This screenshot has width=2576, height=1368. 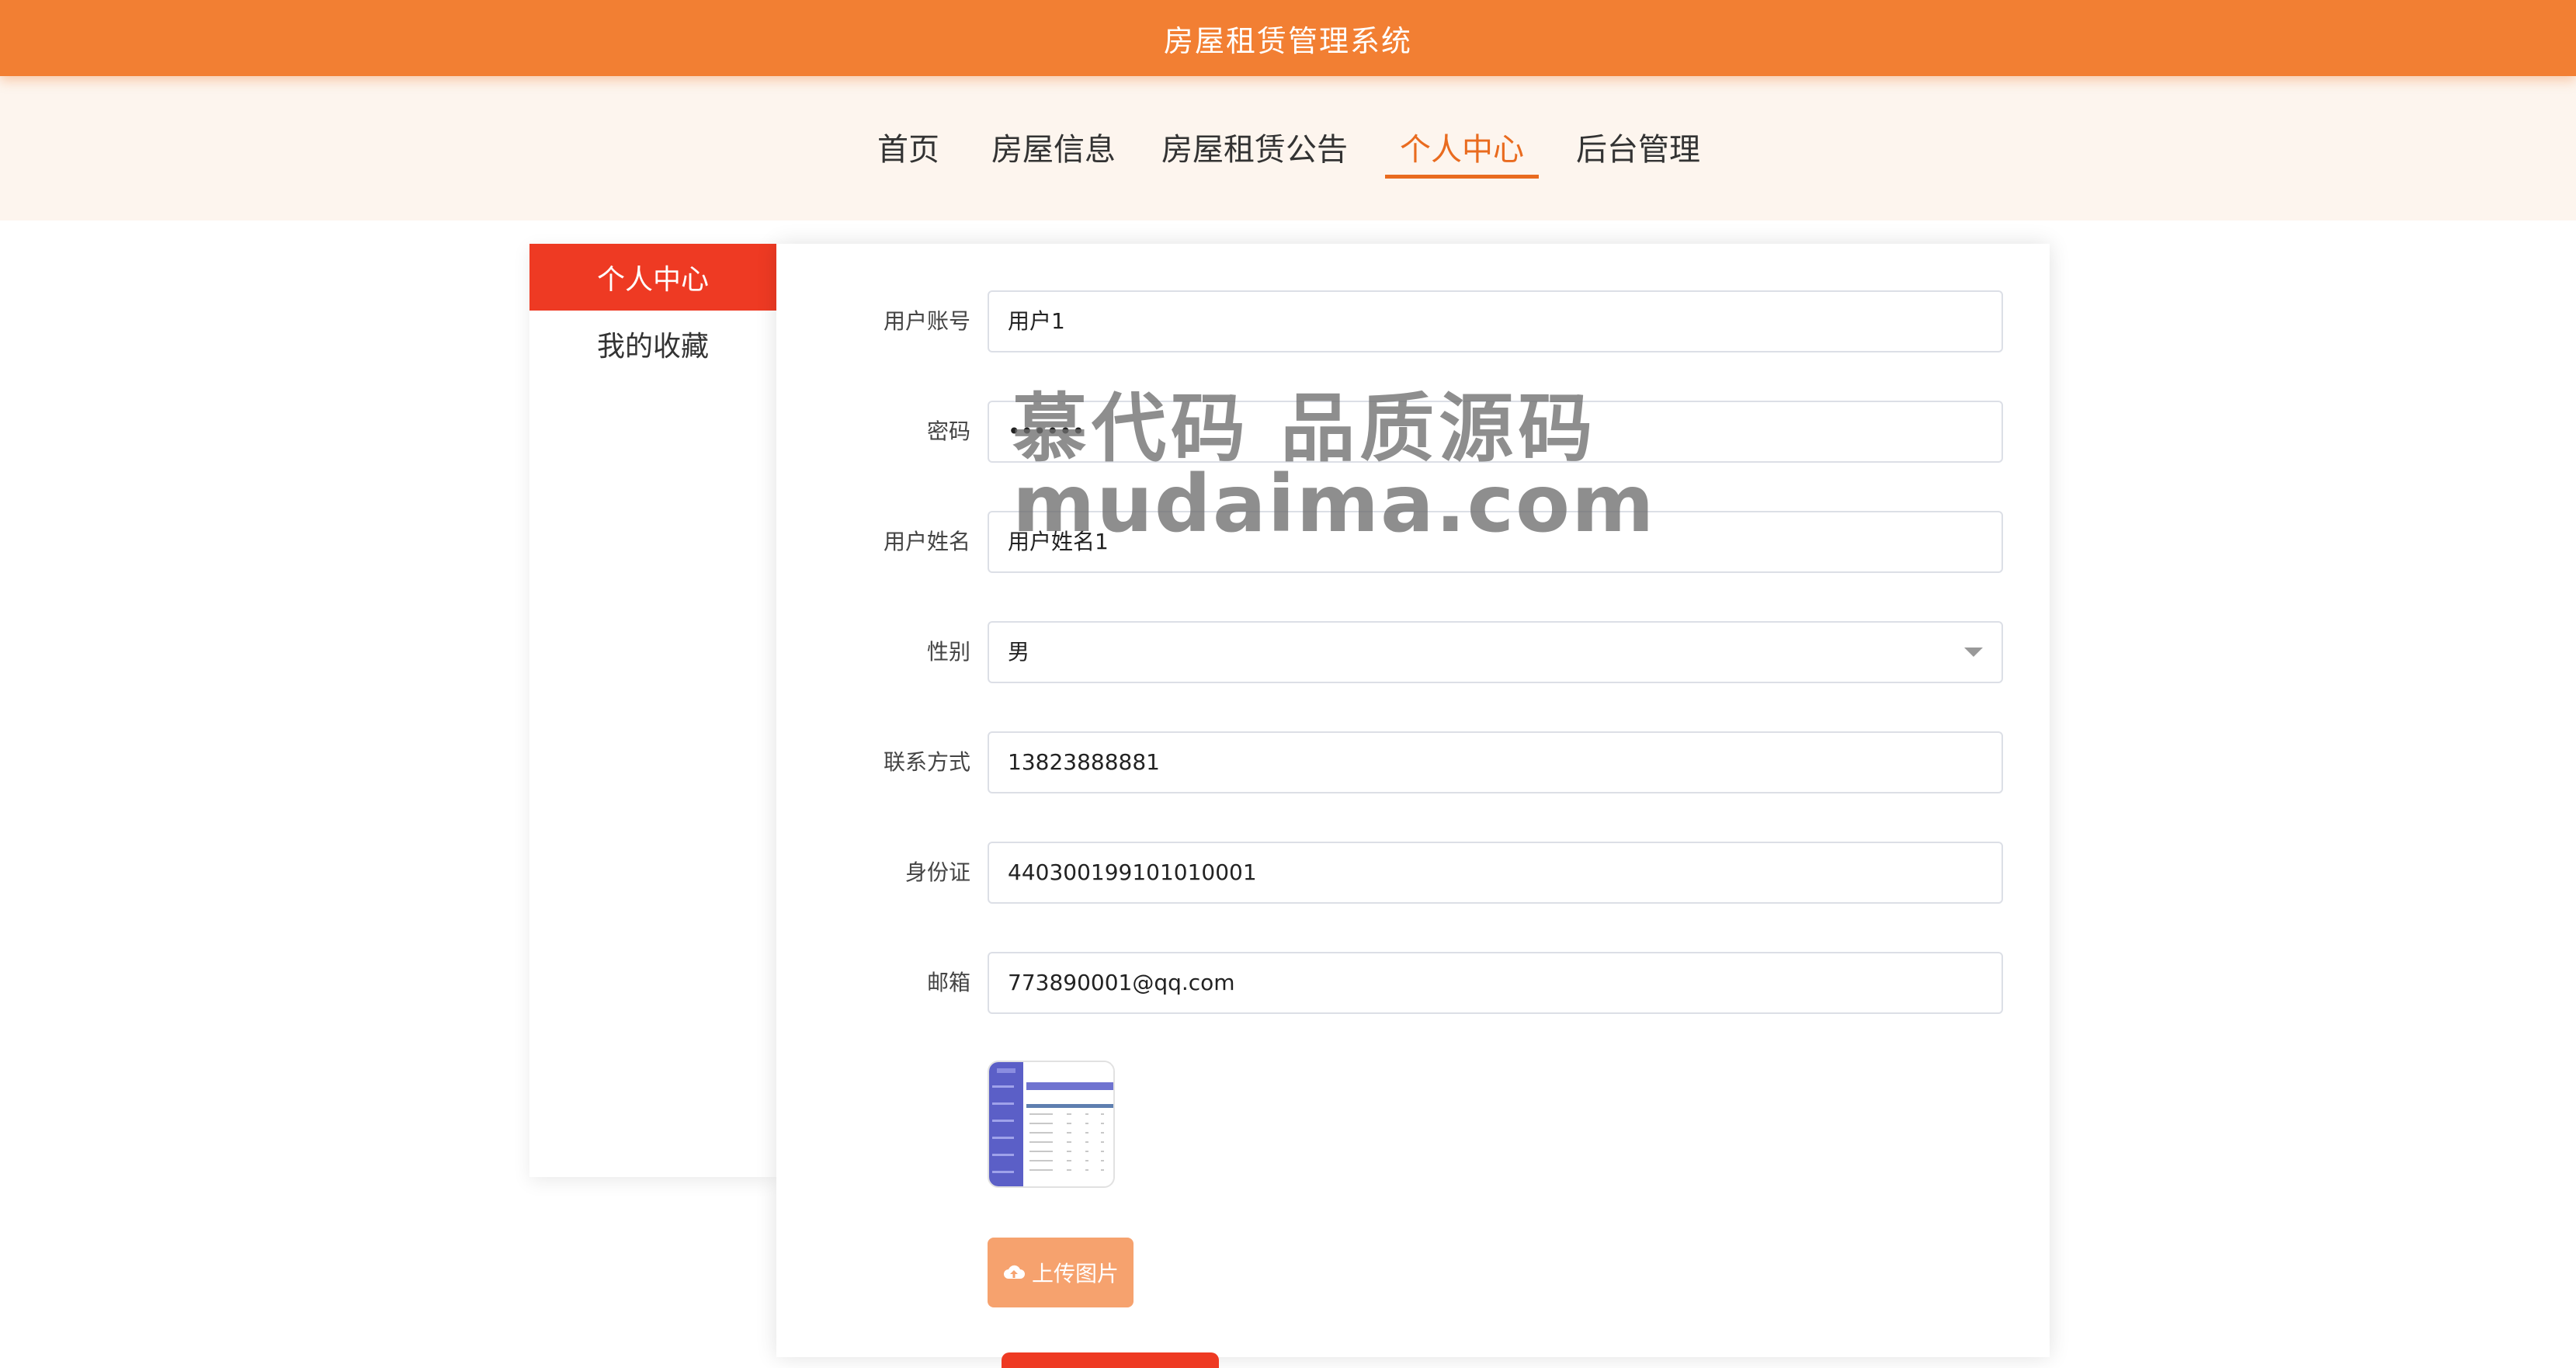 I want to click on account-input: 用户1, so click(x=1495, y=321).